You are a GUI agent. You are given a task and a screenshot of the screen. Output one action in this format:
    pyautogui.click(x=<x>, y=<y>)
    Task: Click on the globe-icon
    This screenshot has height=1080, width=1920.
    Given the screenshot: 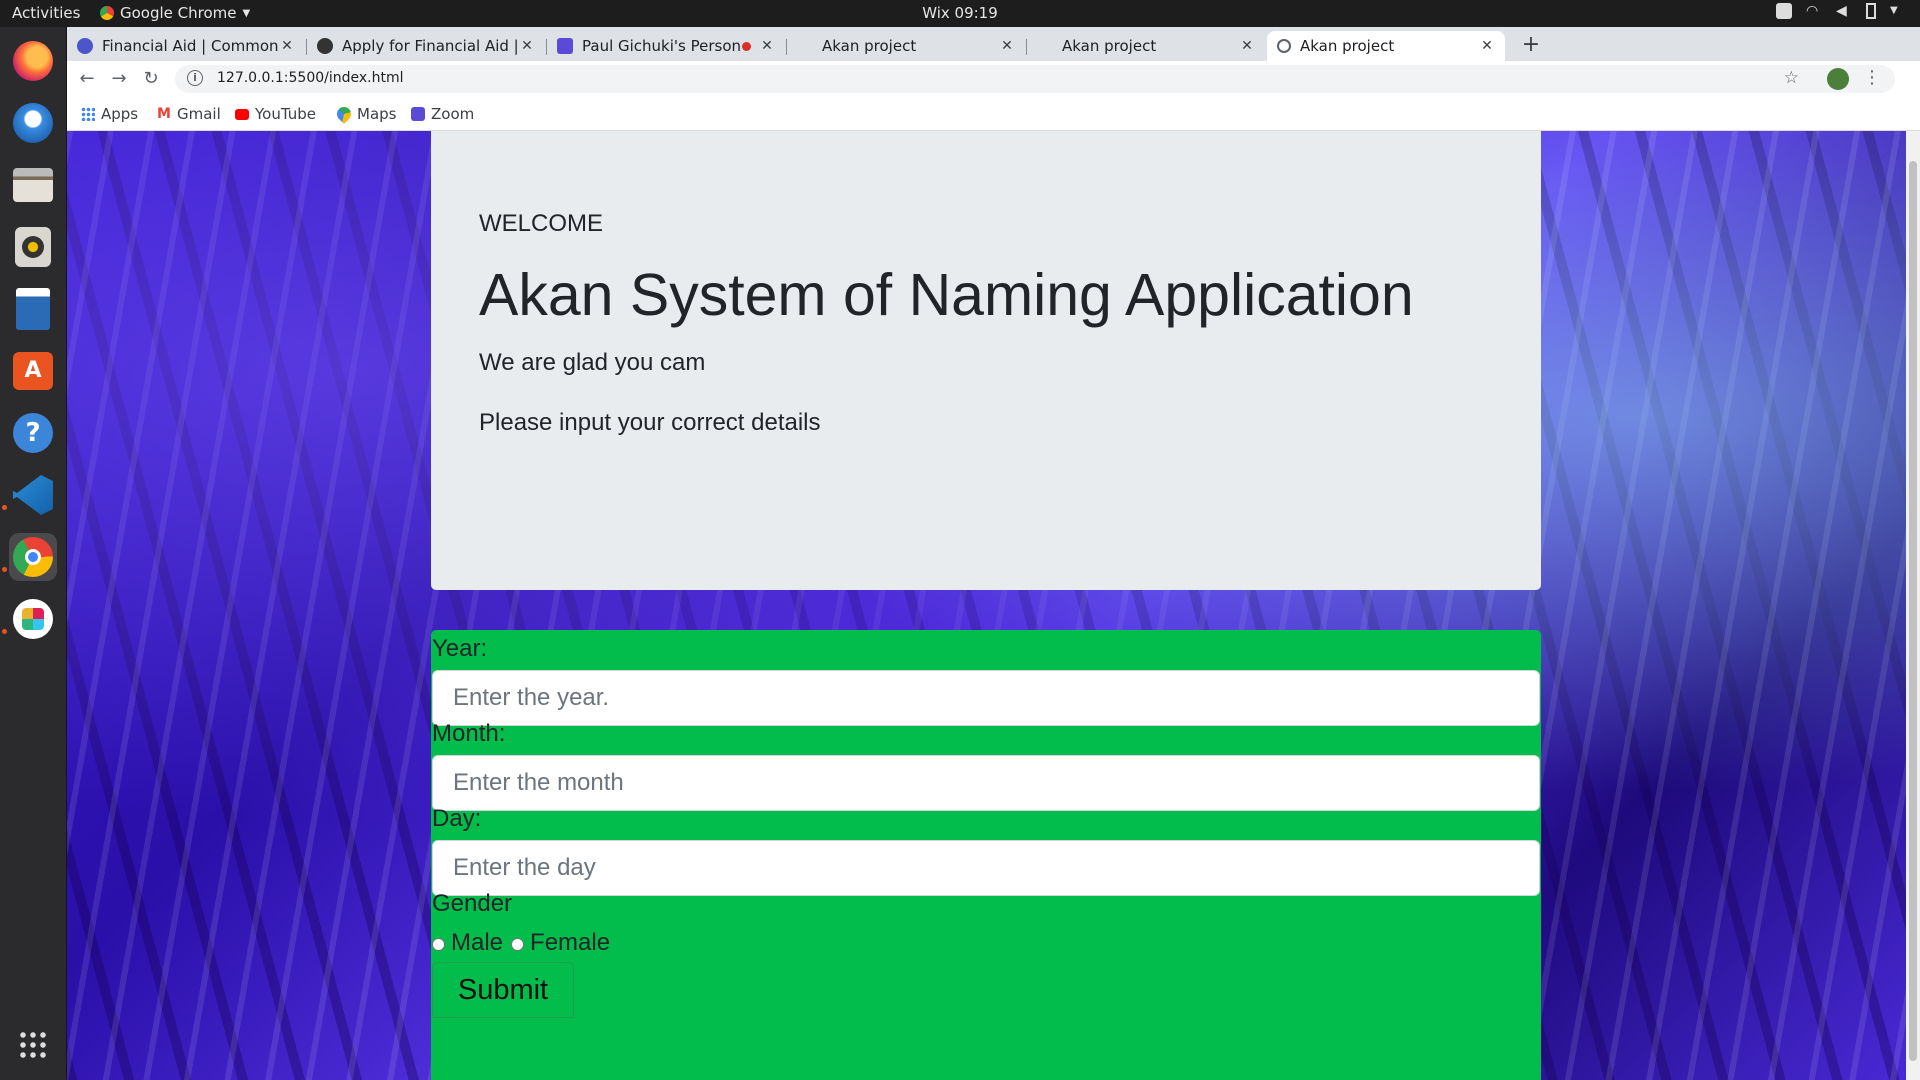 What is the action you would take?
    pyautogui.click(x=1284, y=46)
    